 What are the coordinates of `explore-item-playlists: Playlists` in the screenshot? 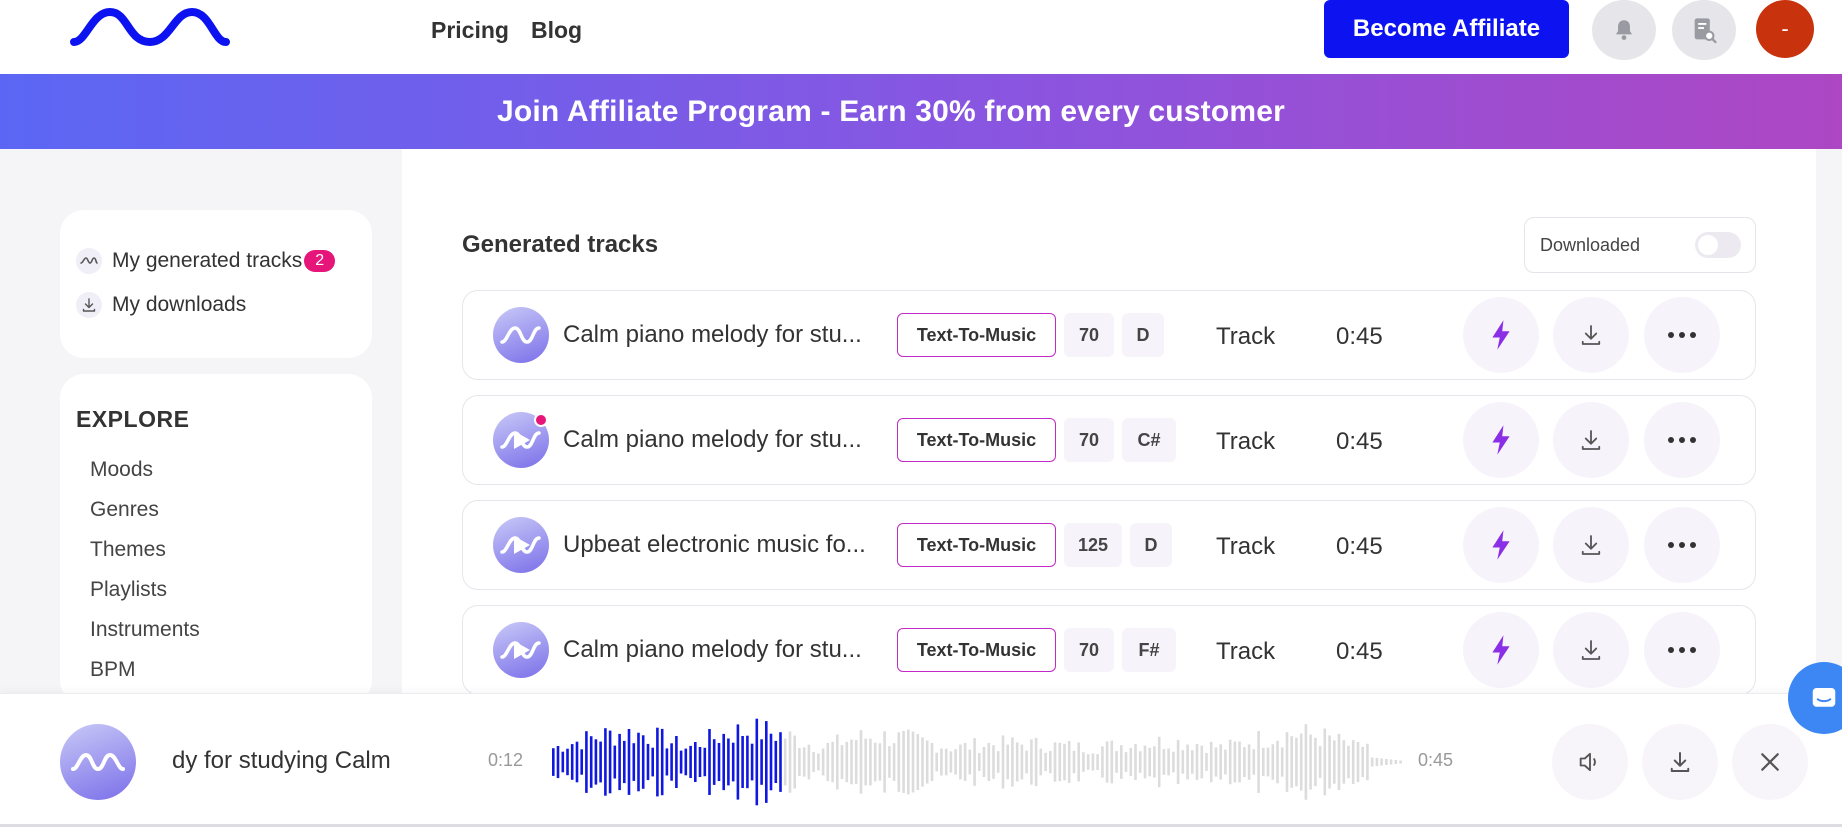 It's located at (128, 590).